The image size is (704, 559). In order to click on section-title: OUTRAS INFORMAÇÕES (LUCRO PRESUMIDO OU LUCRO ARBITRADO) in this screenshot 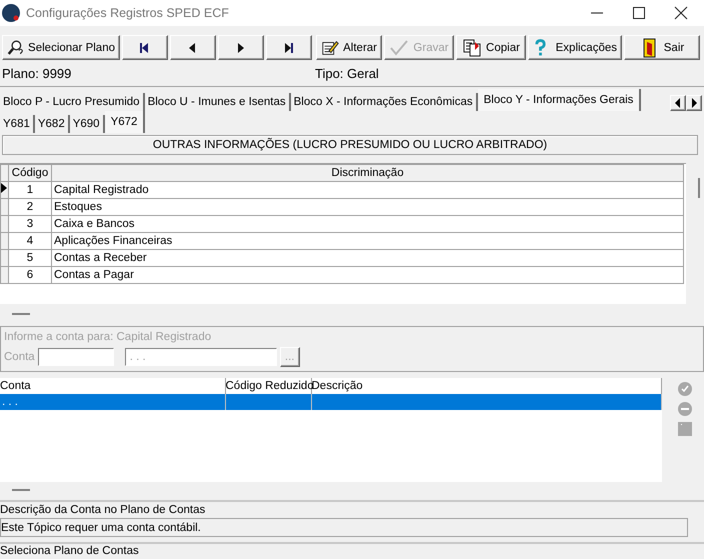, I will do `click(350, 145)`.